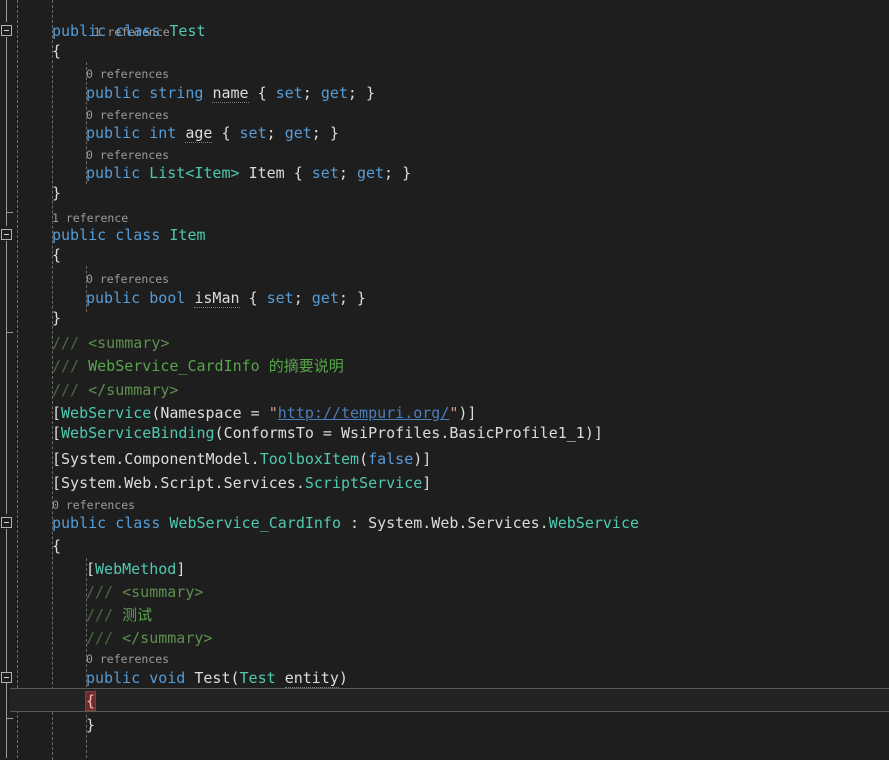 The image size is (889, 760). Describe the element at coordinates (364, 413) in the screenshot. I see `token-url-link: http://tempuri.org/` at that location.